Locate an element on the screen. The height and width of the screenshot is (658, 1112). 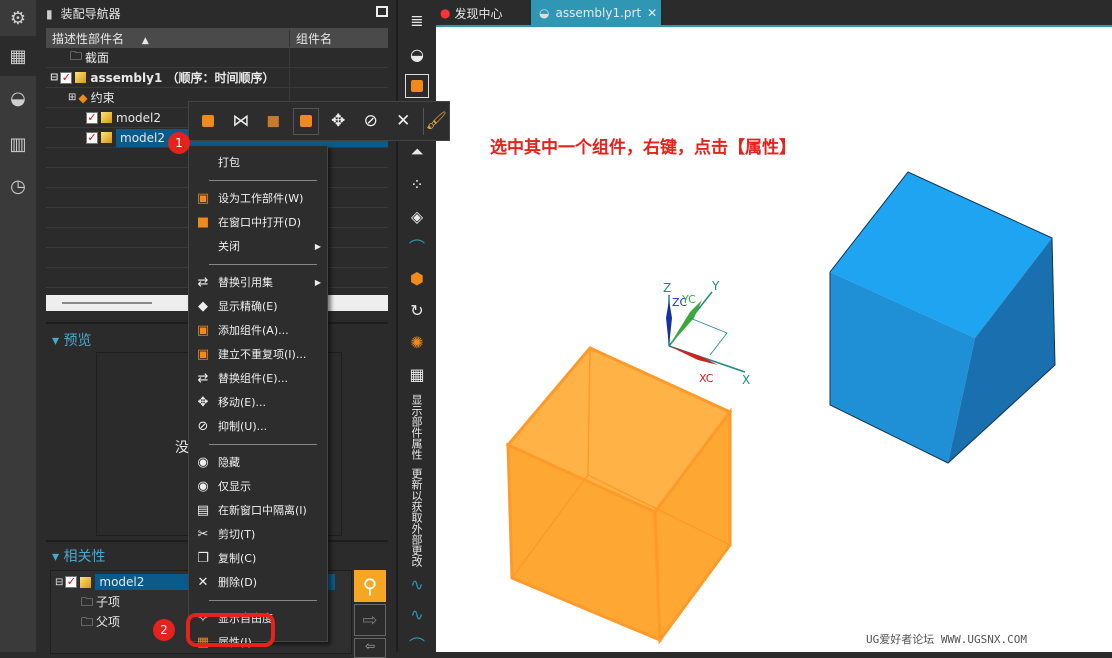
menu-item-label: 关闭 is located at coordinates (229, 246).